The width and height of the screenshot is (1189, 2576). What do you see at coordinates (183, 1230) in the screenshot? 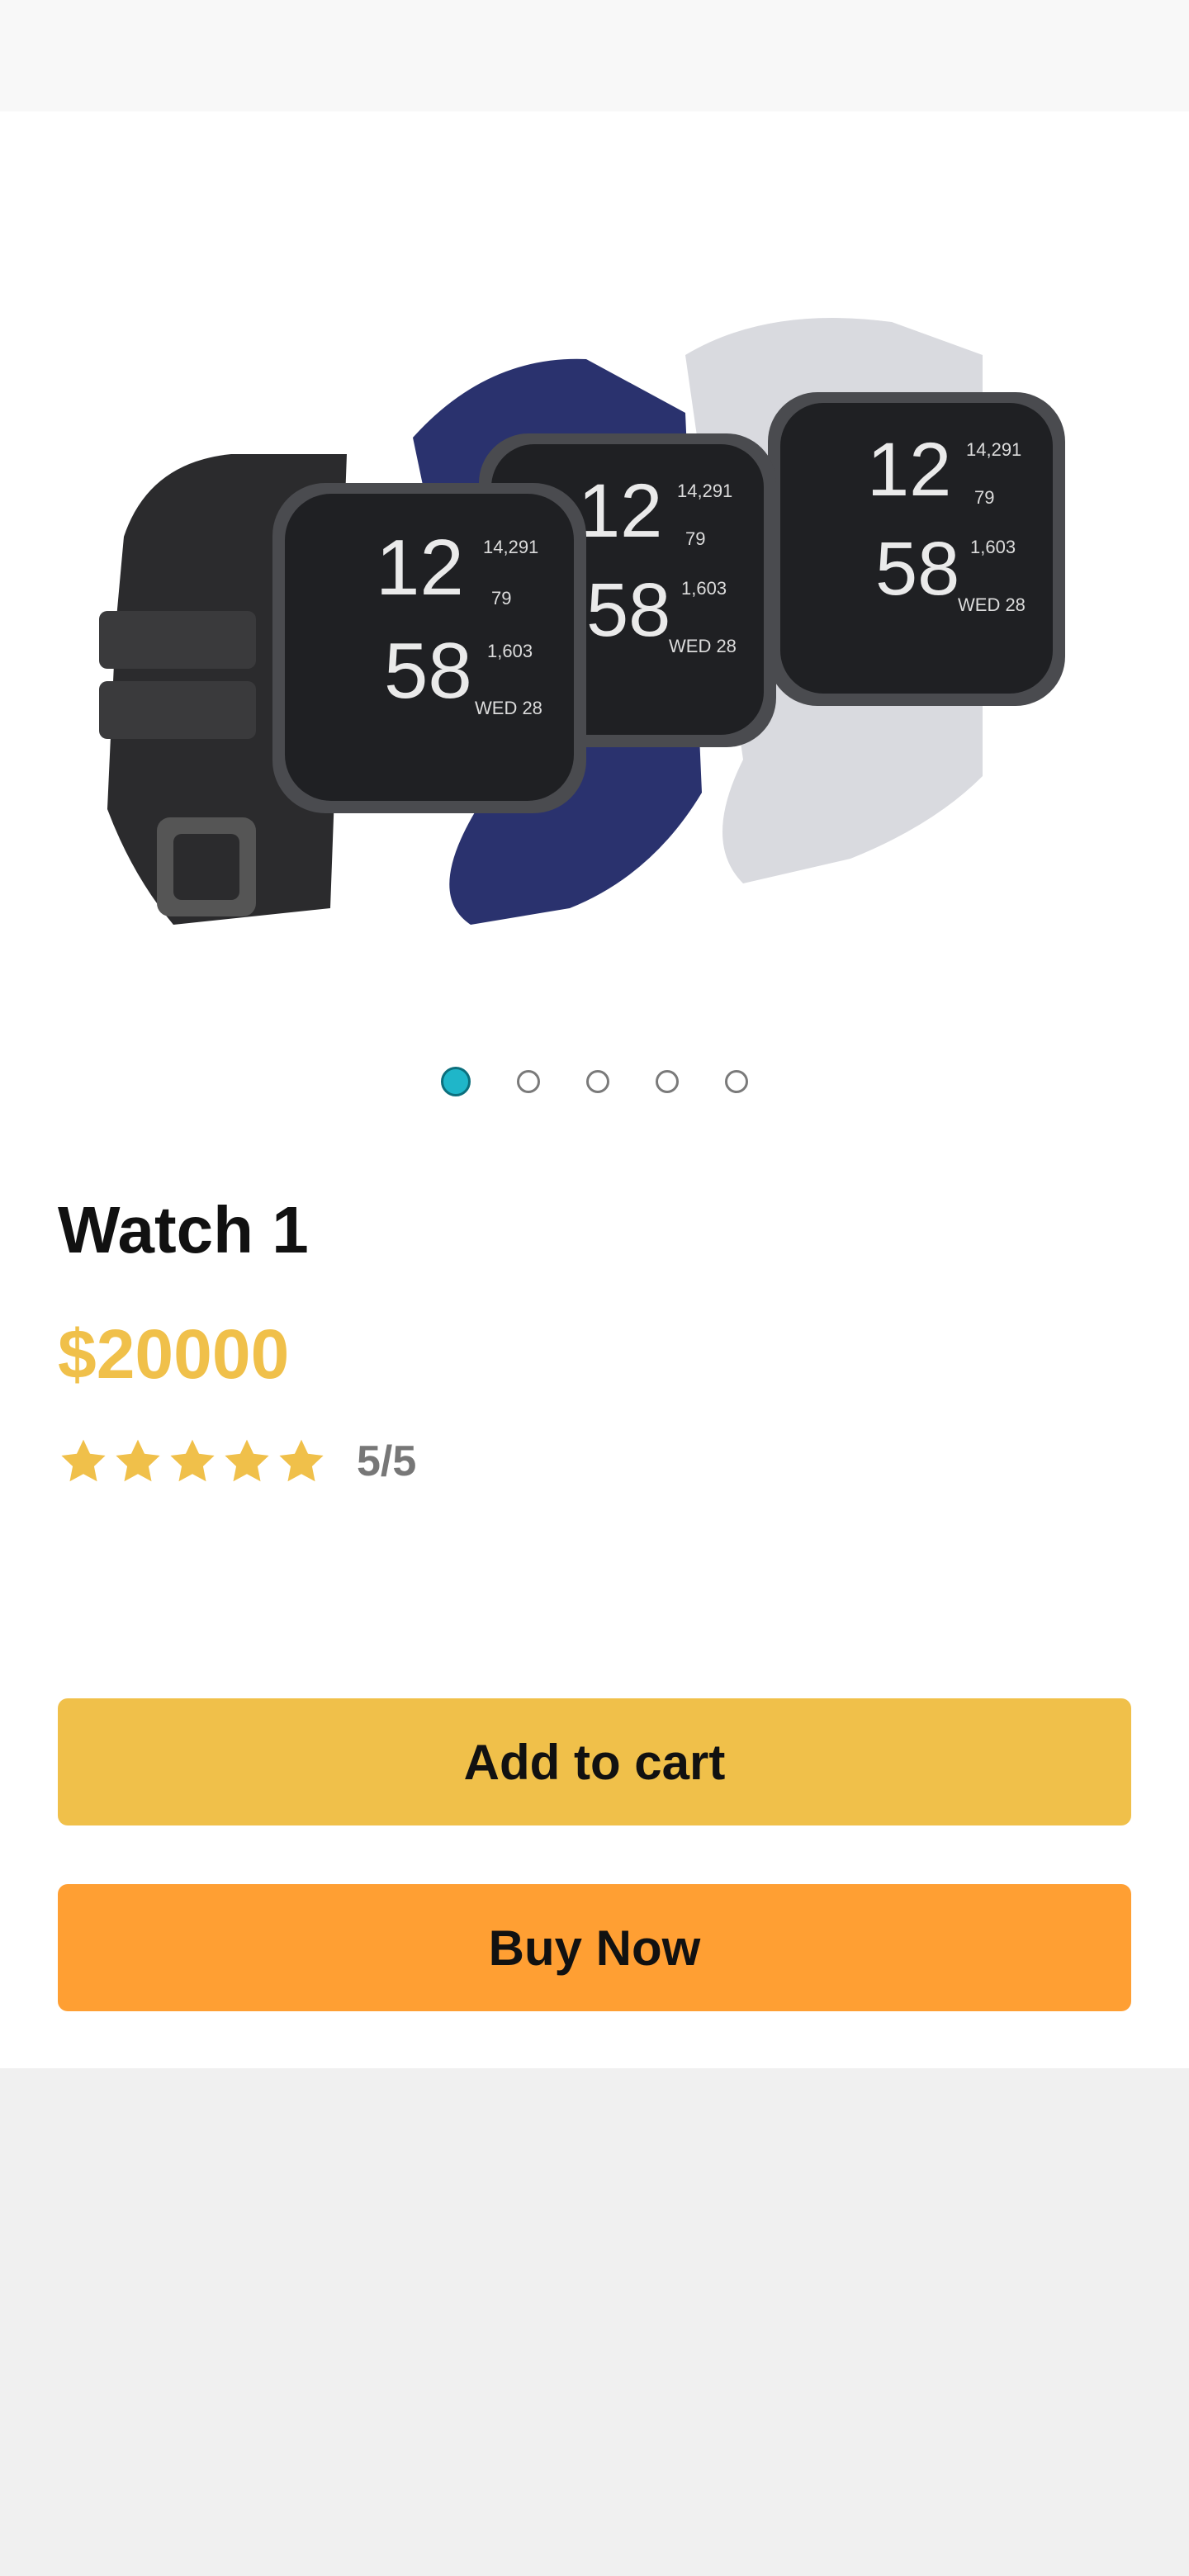
I see `product-title: Watch 1` at bounding box center [183, 1230].